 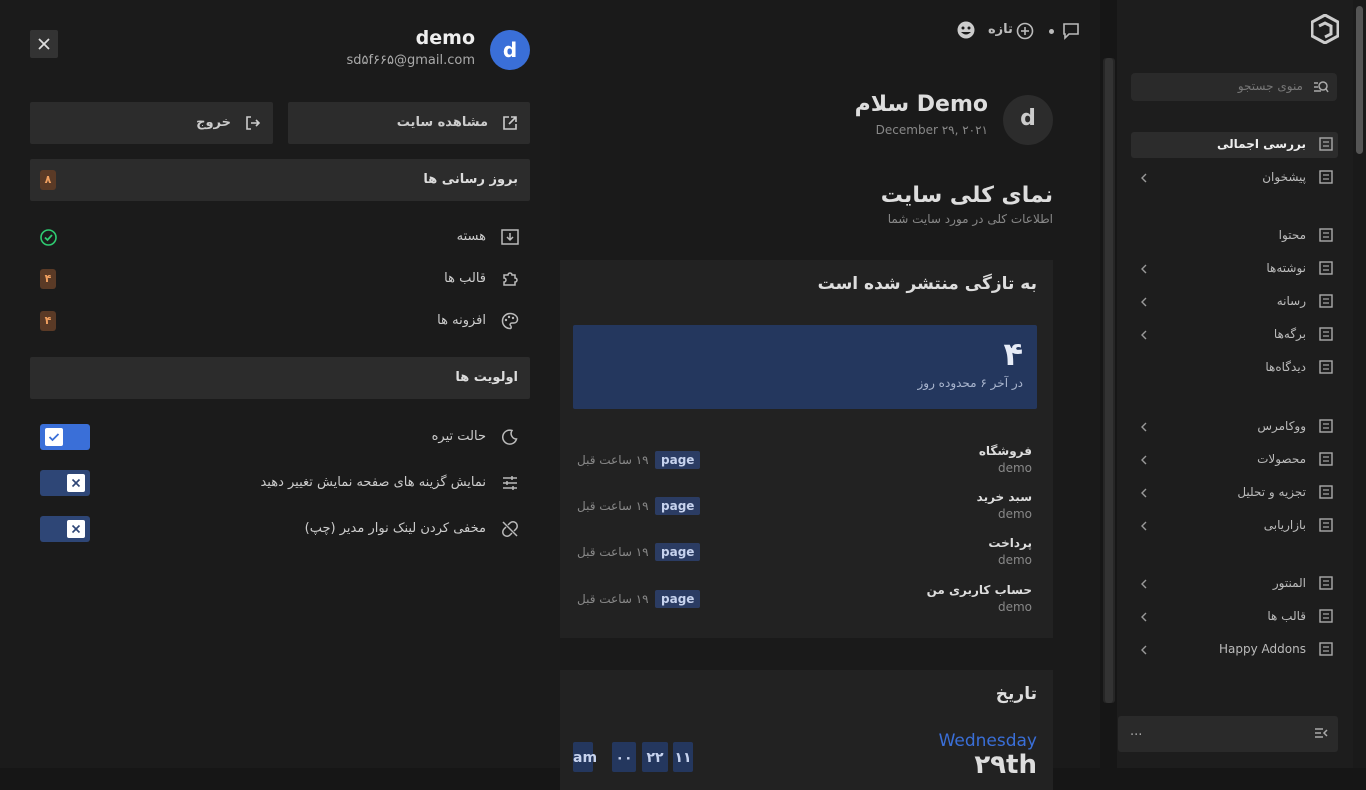 I want to click on menu-search-placeholder: منوی جستجو, so click(x=1270, y=86).